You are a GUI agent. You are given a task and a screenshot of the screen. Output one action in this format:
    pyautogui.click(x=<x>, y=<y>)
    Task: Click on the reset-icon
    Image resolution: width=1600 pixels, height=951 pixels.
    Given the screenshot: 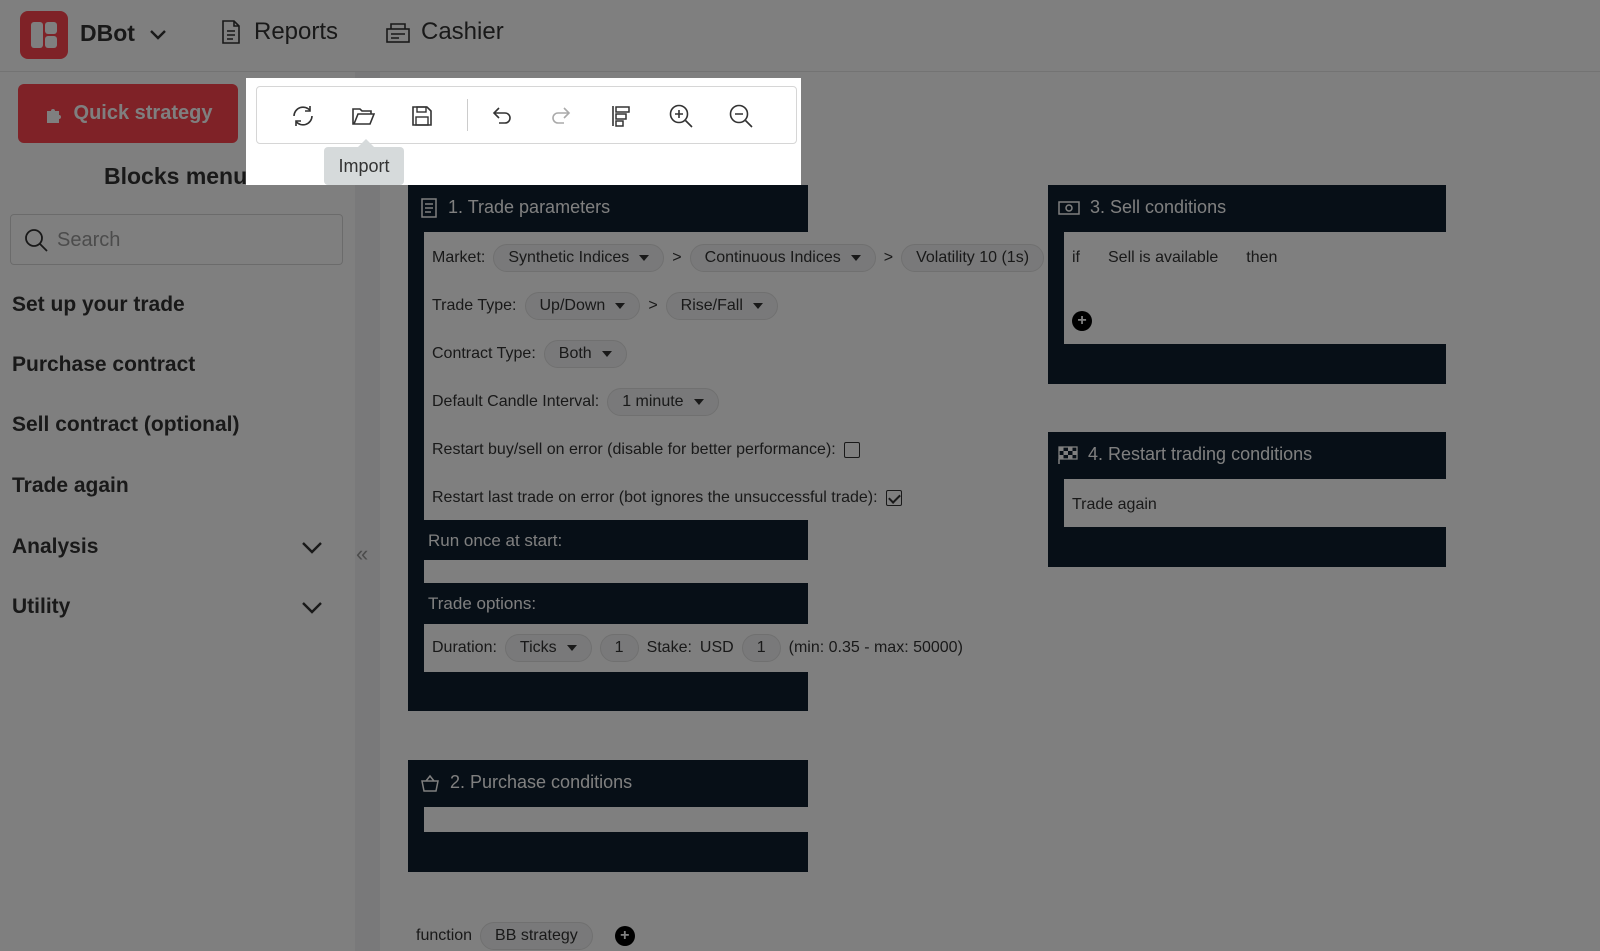 What is the action you would take?
    pyautogui.click(x=303, y=116)
    